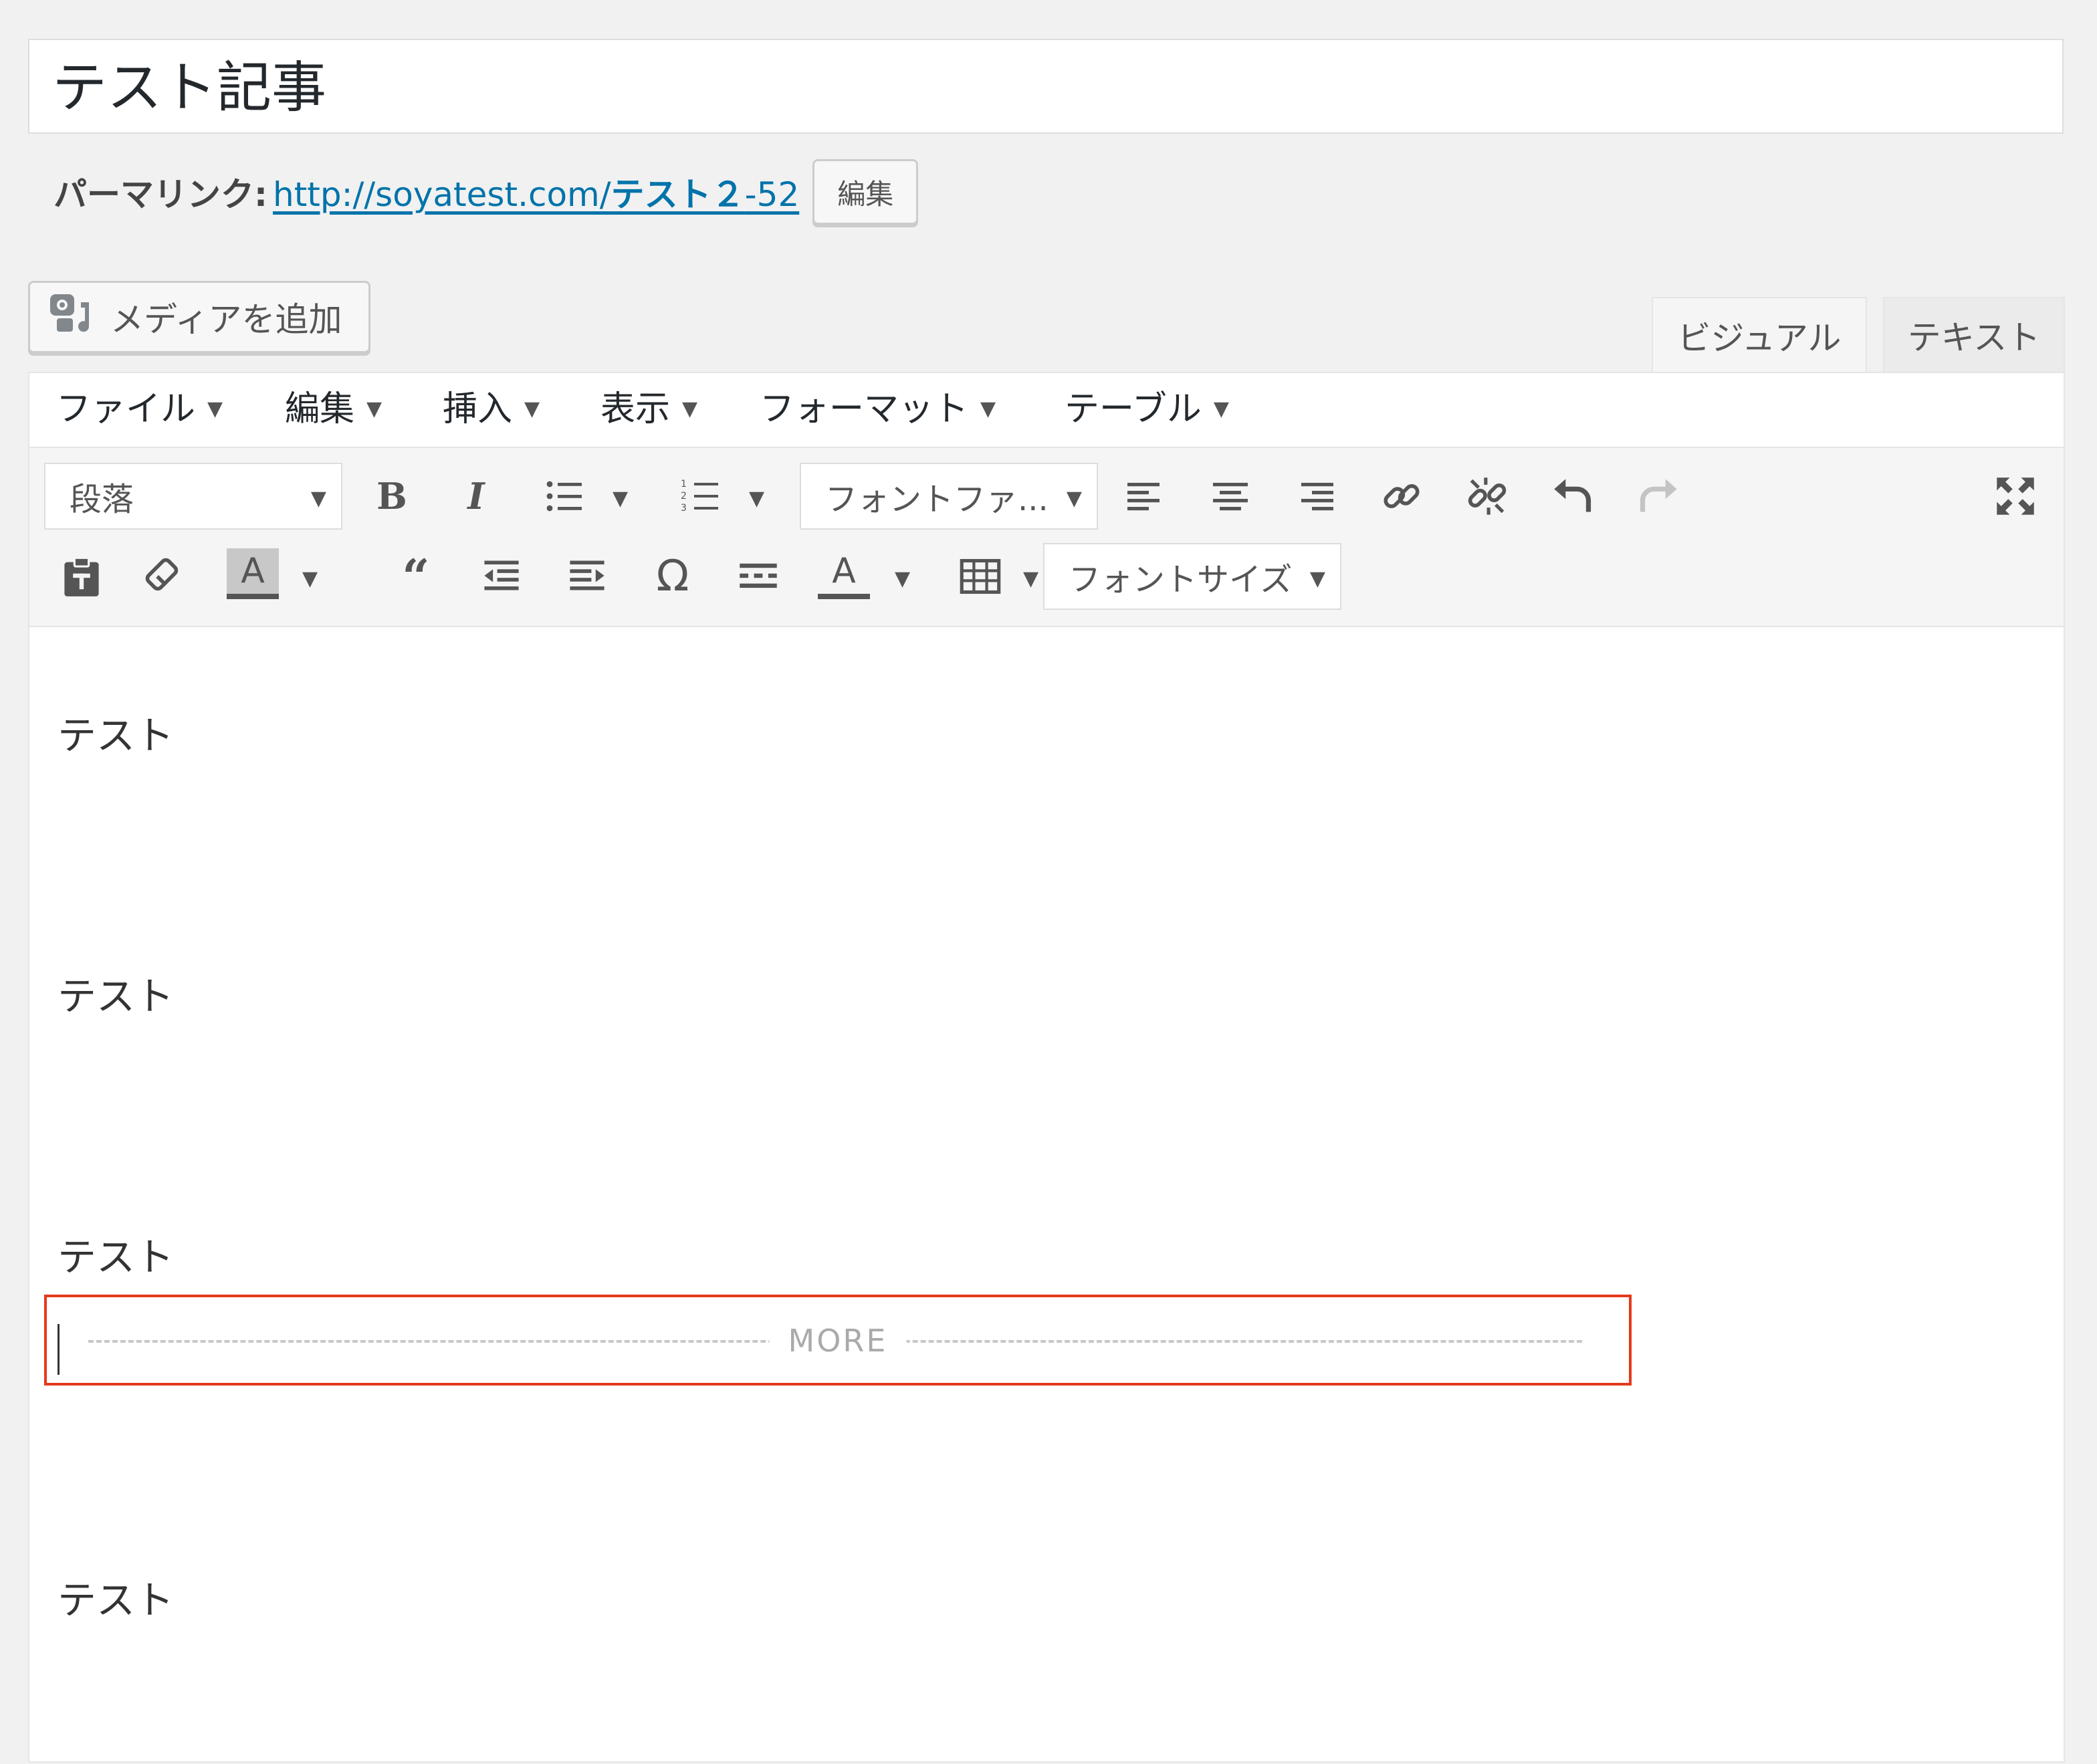  What do you see at coordinates (1759, 335) in the screenshot?
I see `tab-visual: ビジュアル` at bounding box center [1759, 335].